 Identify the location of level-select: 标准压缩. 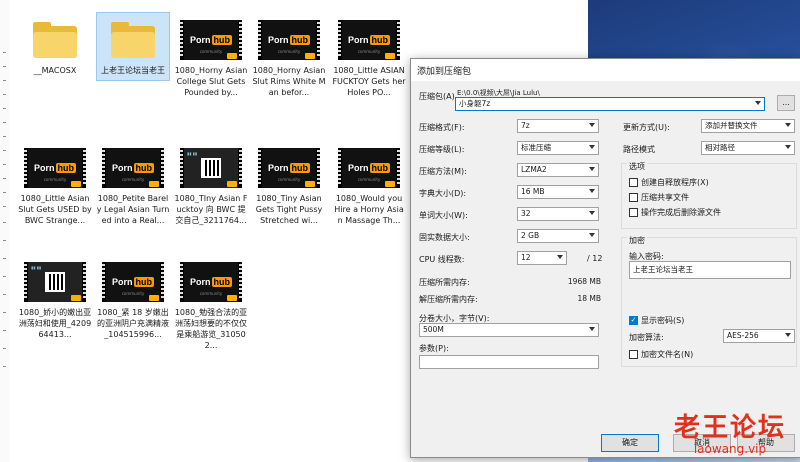
(558, 148).